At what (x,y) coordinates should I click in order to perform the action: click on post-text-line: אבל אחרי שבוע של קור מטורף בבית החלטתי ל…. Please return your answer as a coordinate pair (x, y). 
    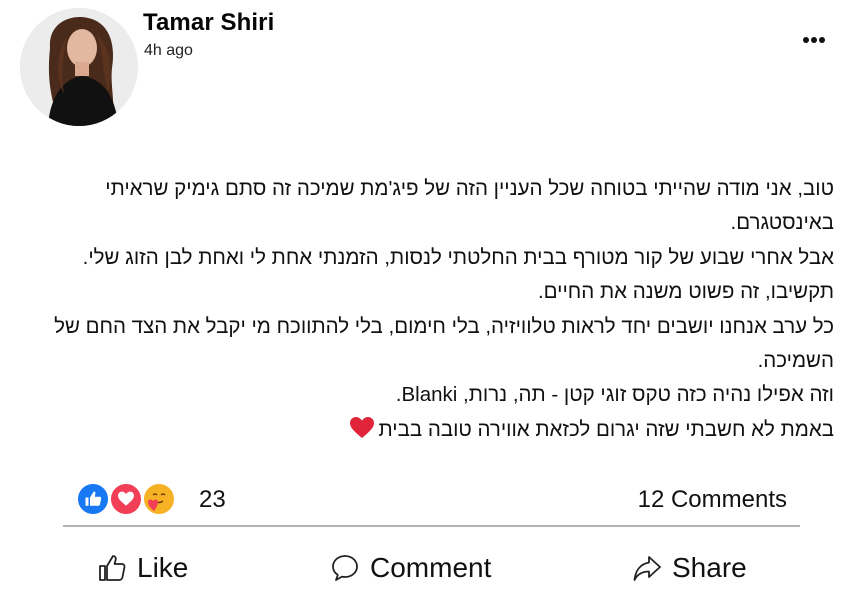
    Looking at the image, I should click on (458, 257).